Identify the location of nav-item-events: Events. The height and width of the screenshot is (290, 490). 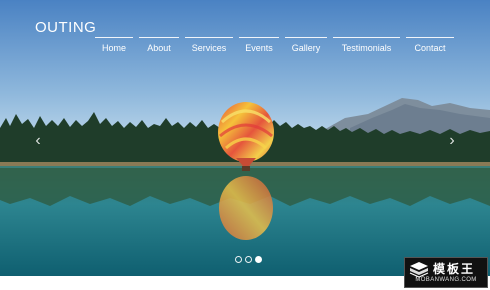
(259, 45).